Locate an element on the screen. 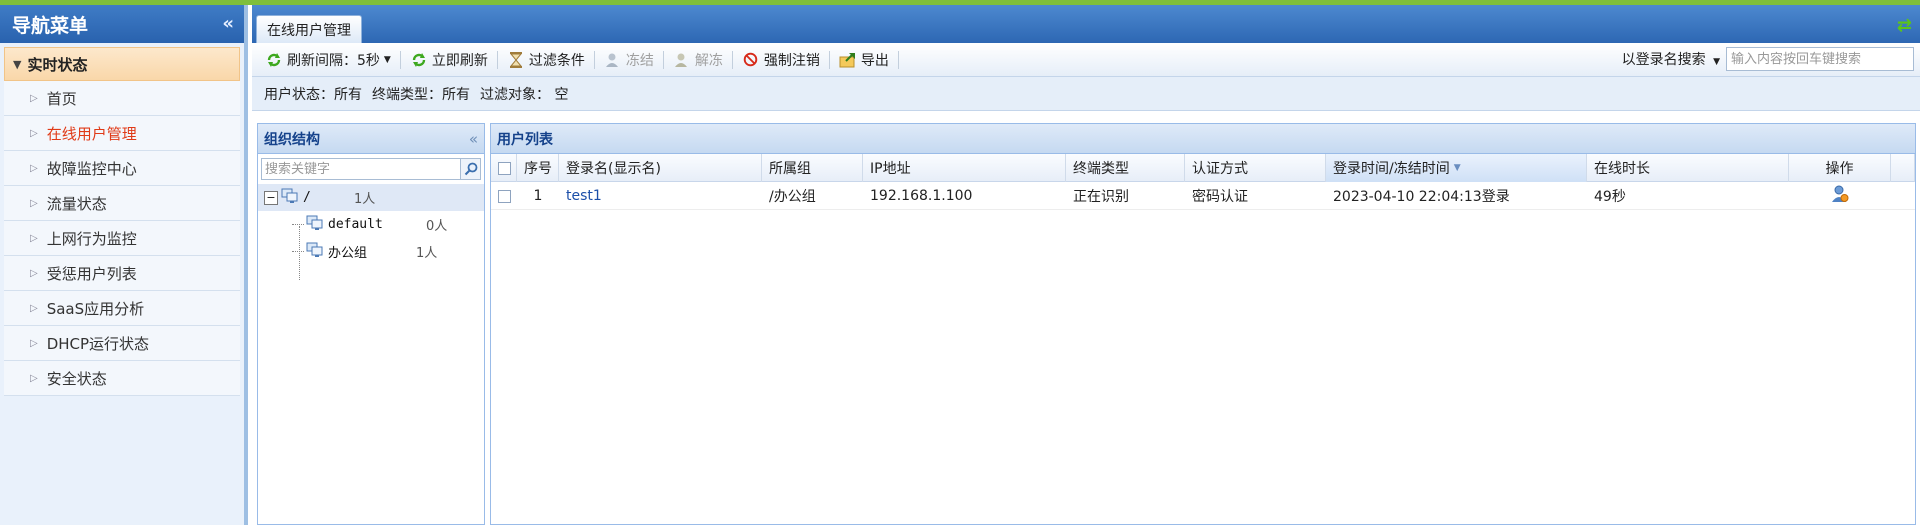  tab-online-users: 在线用户管理 is located at coordinates (309, 29).